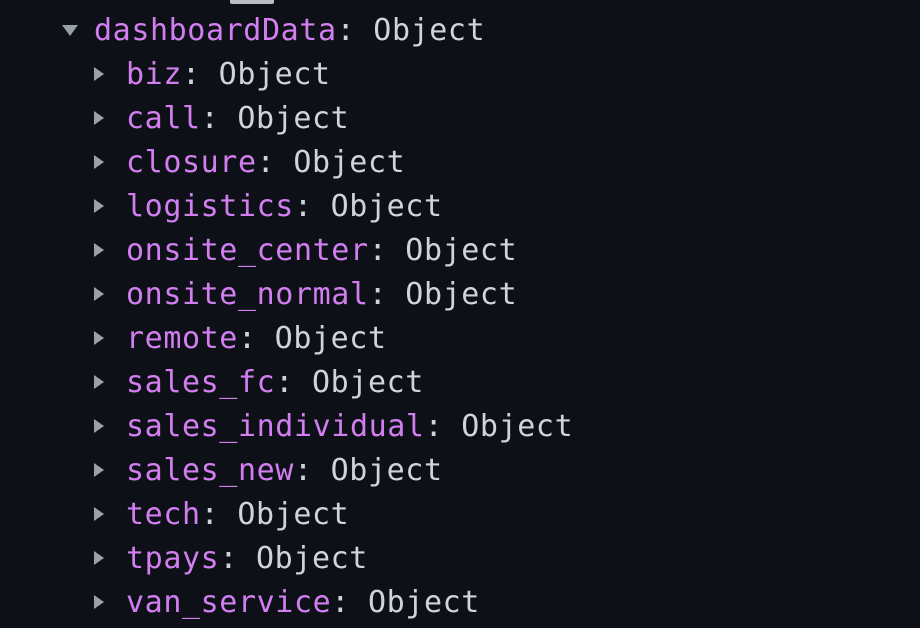 This screenshot has width=920, height=628. What do you see at coordinates (221, 118) in the screenshot?
I see `tree-row-call: call: Object` at bounding box center [221, 118].